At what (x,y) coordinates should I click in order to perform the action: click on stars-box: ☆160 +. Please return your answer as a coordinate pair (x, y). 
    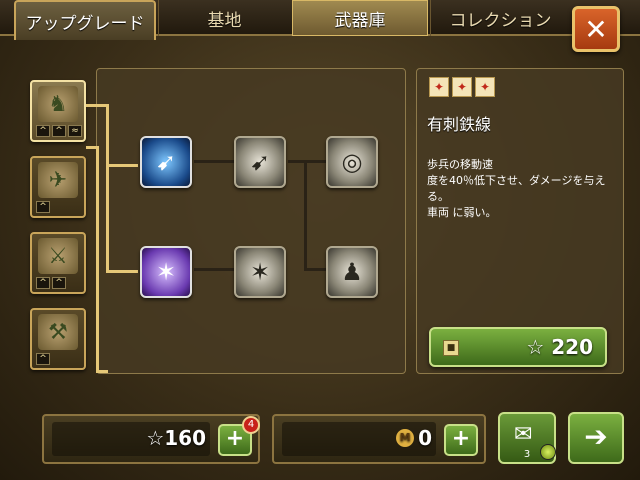
    Looking at the image, I should click on (151, 439).